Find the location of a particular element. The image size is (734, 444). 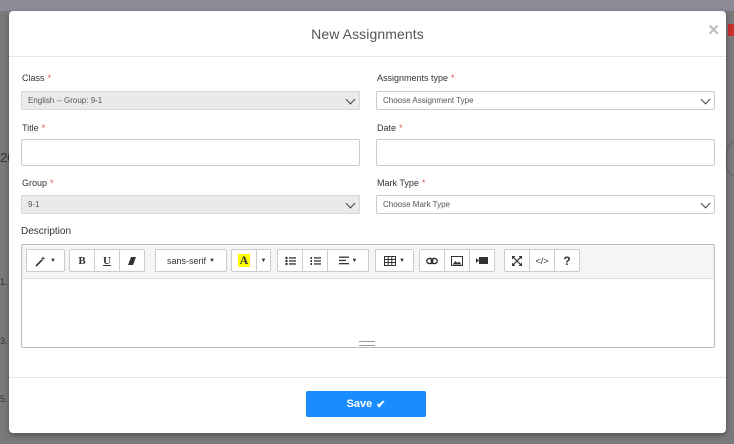

text-color-button: A is located at coordinates (244, 260).